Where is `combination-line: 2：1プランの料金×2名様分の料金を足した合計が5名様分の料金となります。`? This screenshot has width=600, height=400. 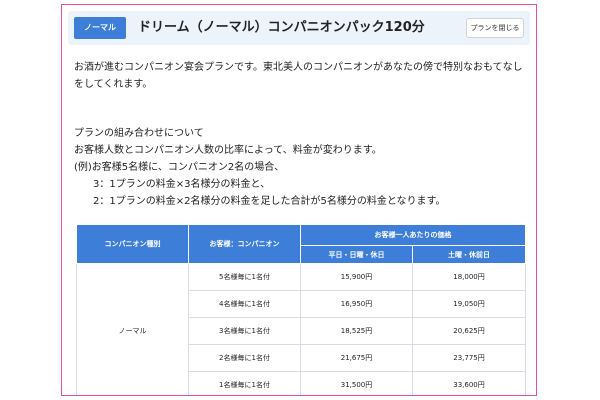 combination-line: 2：1プランの料金×2名様分の料金を足した合計が5名様分の料金となります。 is located at coordinates (269, 201).